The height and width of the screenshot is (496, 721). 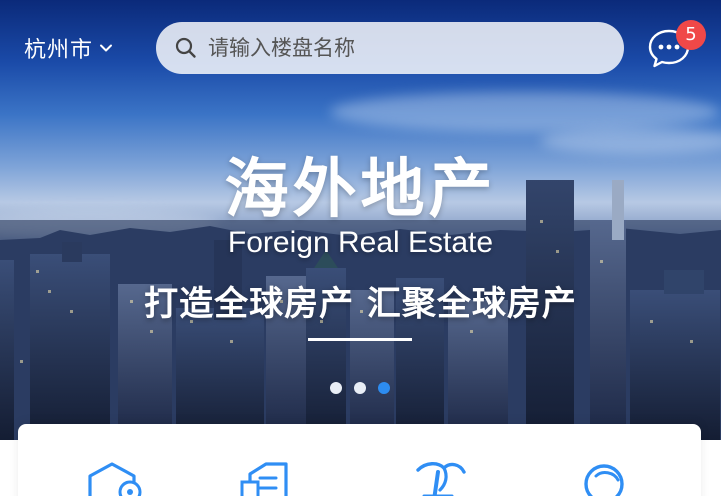 What do you see at coordinates (185, 47) in the screenshot?
I see `search-icon` at bounding box center [185, 47].